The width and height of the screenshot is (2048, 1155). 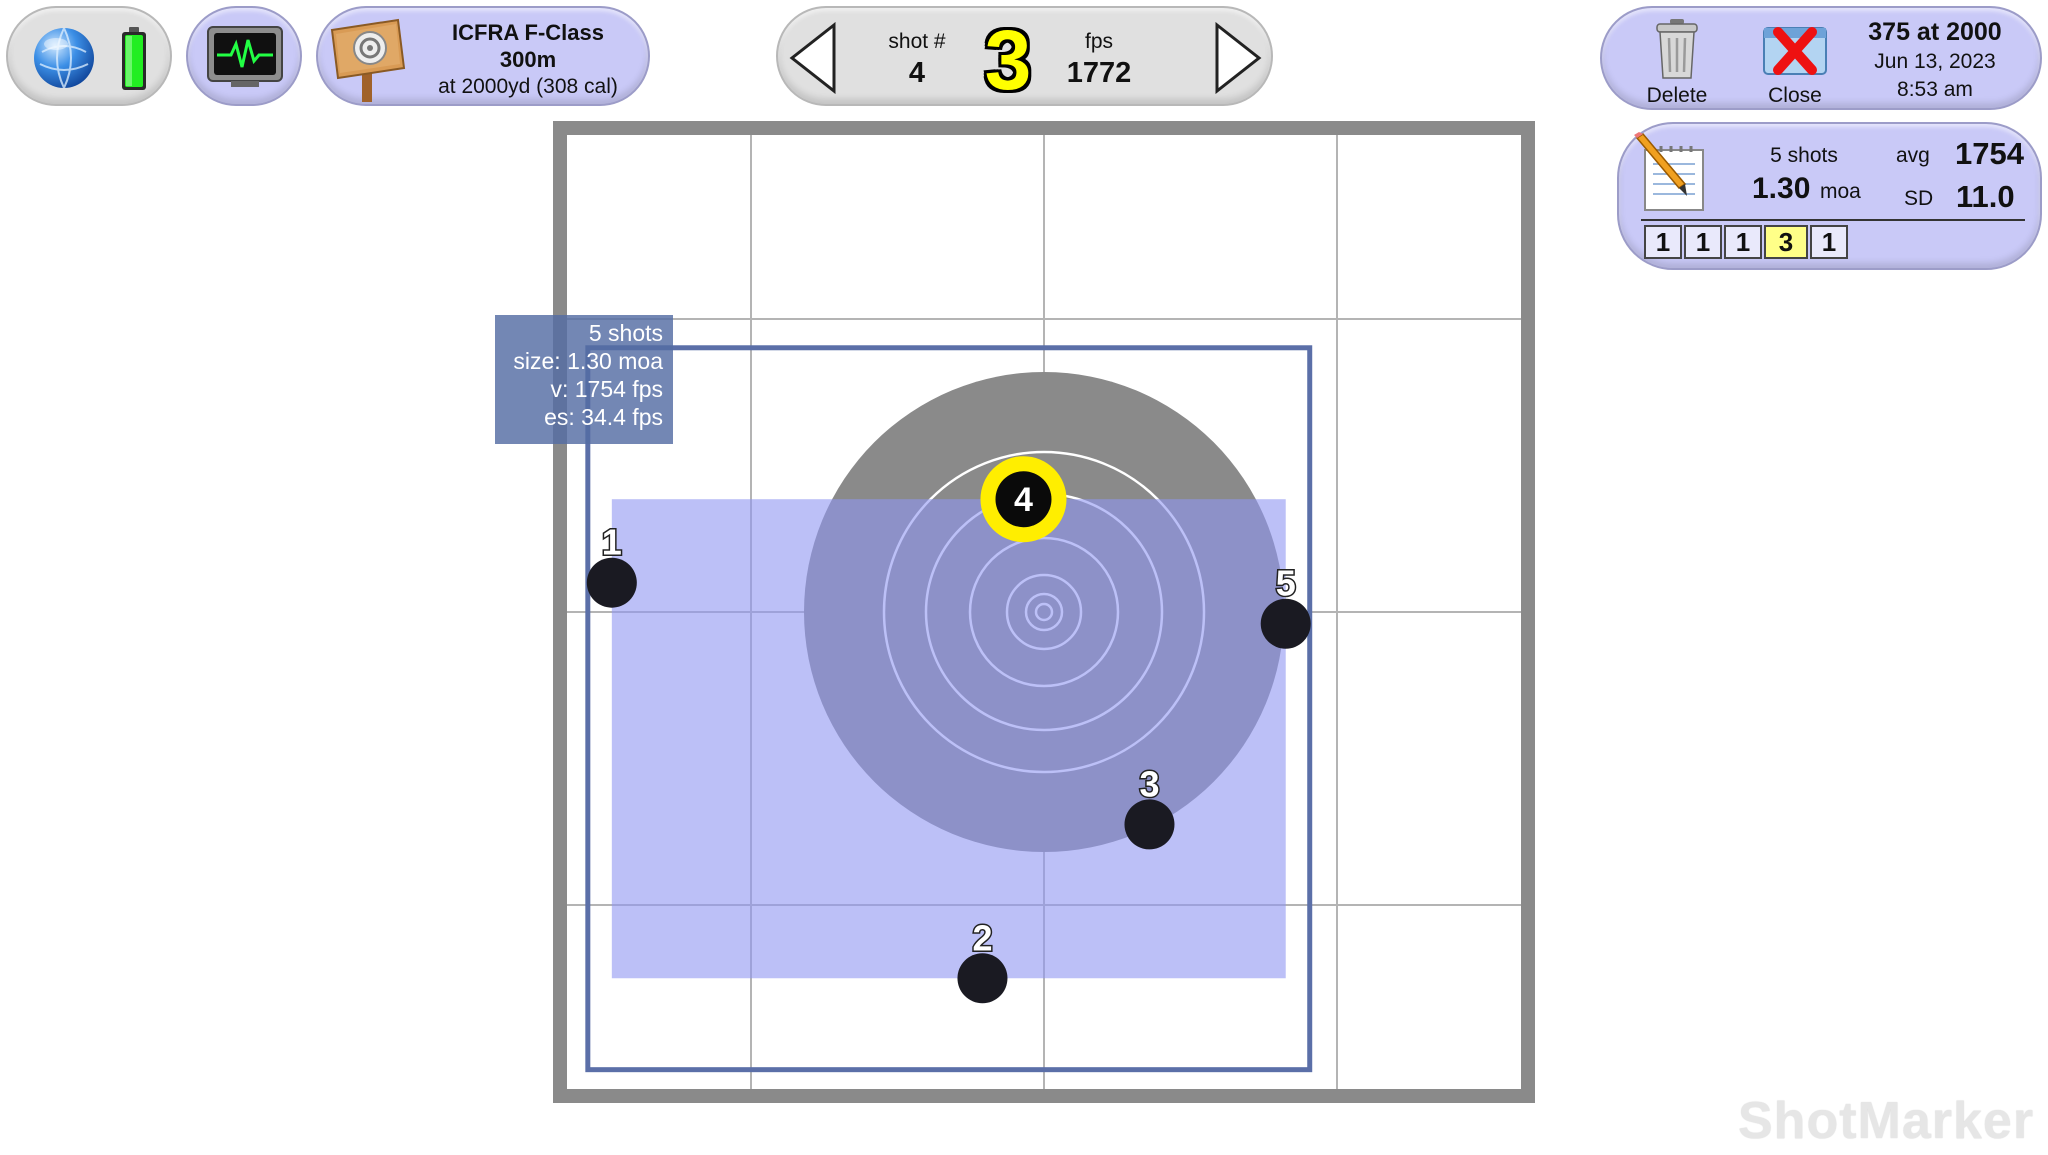 I want to click on target-signpost-icon, so click(x=368, y=60).